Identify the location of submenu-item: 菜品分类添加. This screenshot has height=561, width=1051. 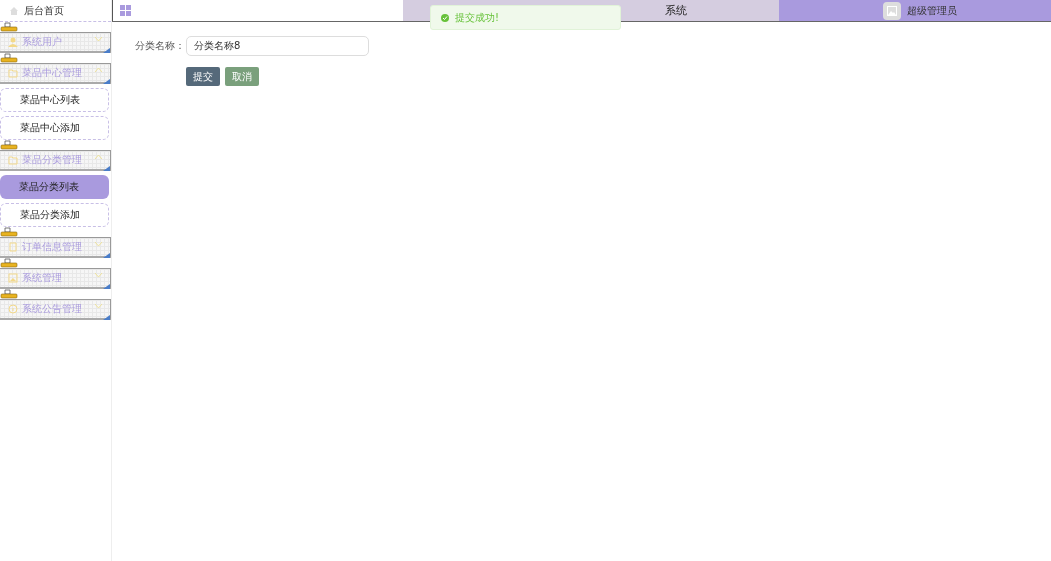
(54, 215).